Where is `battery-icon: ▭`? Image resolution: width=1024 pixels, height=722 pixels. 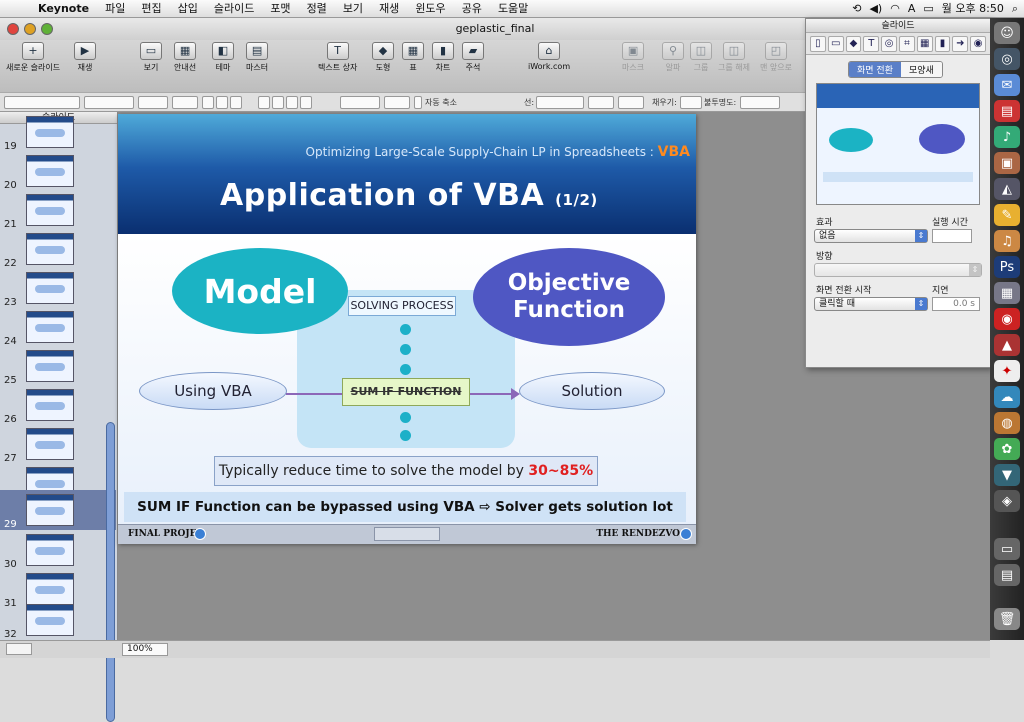 battery-icon: ▭ is located at coordinates (928, 9).